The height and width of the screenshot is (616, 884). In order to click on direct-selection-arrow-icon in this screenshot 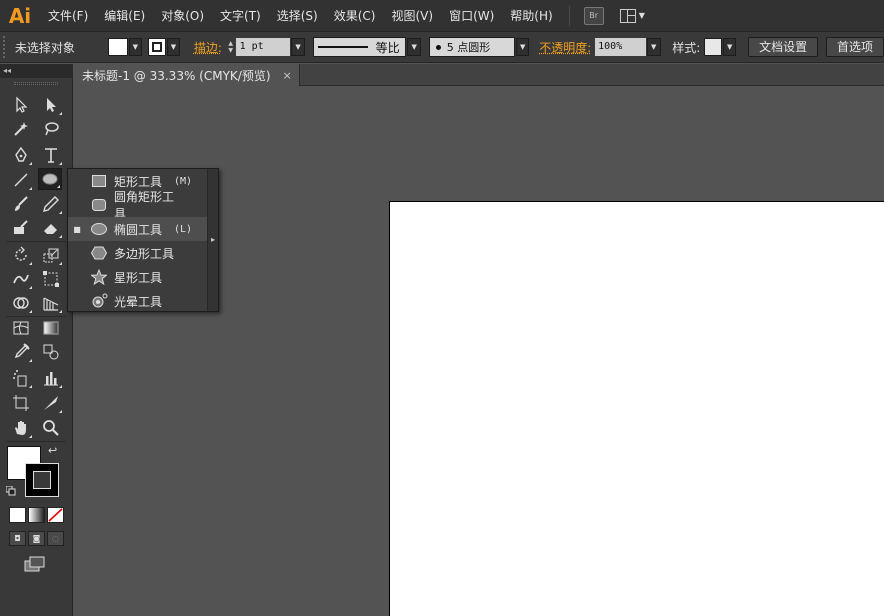, I will do `click(51, 105)`.